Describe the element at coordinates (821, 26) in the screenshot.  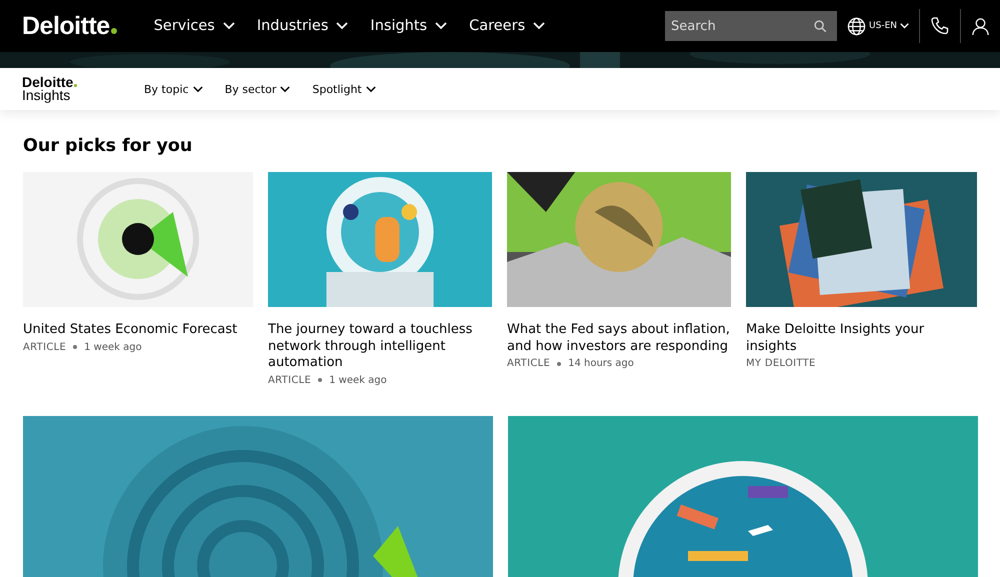
I see `search-icon` at that location.